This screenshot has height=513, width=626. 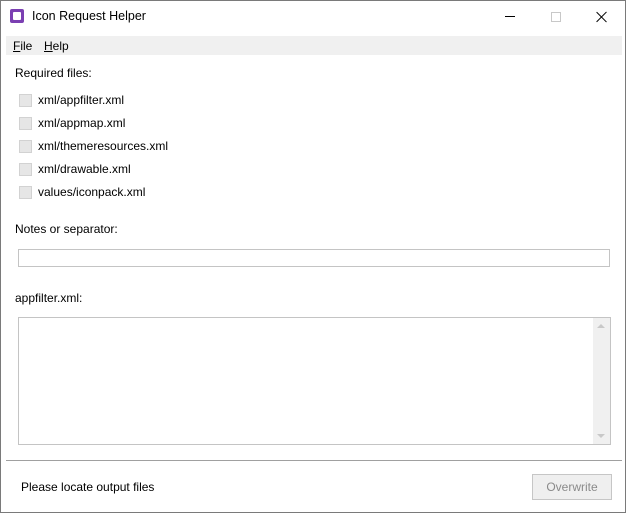 What do you see at coordinates (48, 46) in the screenshot?
I see `menu-help-mnemonic: H` at bounding box center [48, 46].